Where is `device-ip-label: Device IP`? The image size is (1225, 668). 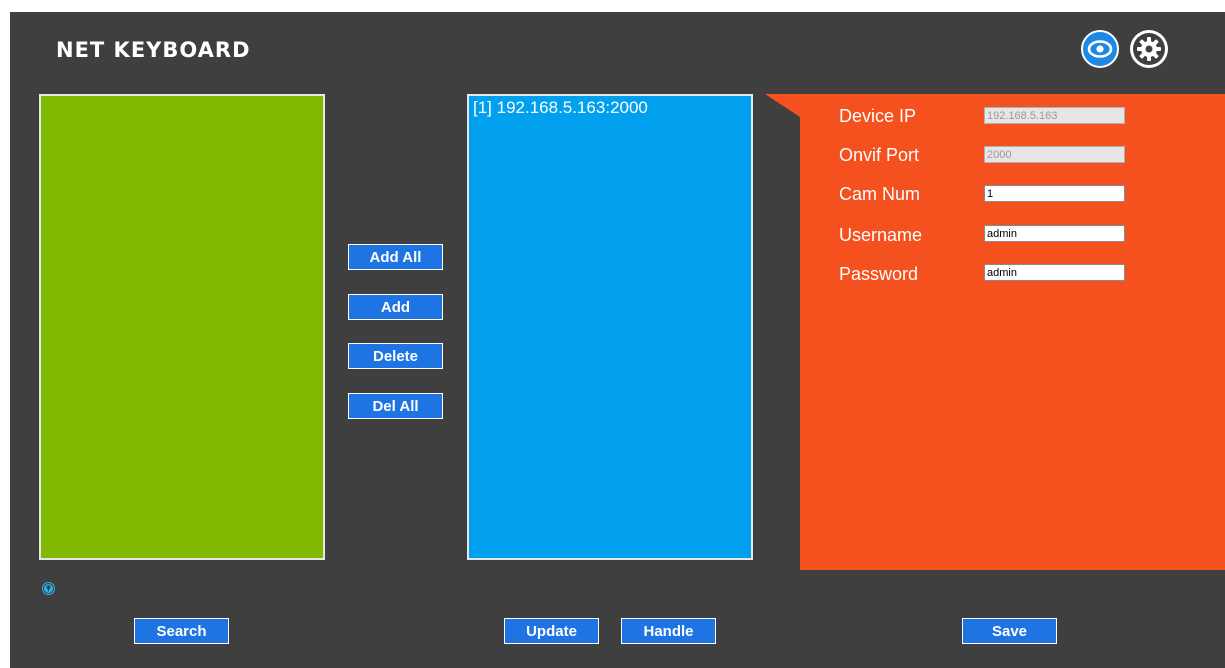 device-ip-label: Device IP is located at coordinates (878, 116).